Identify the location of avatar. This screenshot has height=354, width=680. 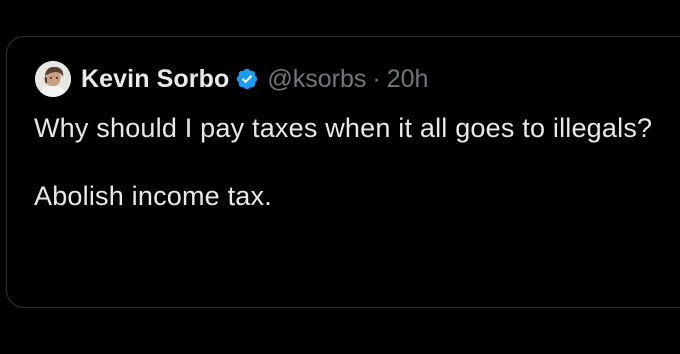
(53, 79).